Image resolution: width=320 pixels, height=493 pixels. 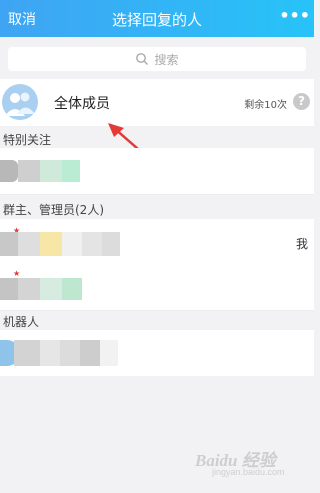 I want to click on section-robots-title: 机器人, so click(x=21, y=322).